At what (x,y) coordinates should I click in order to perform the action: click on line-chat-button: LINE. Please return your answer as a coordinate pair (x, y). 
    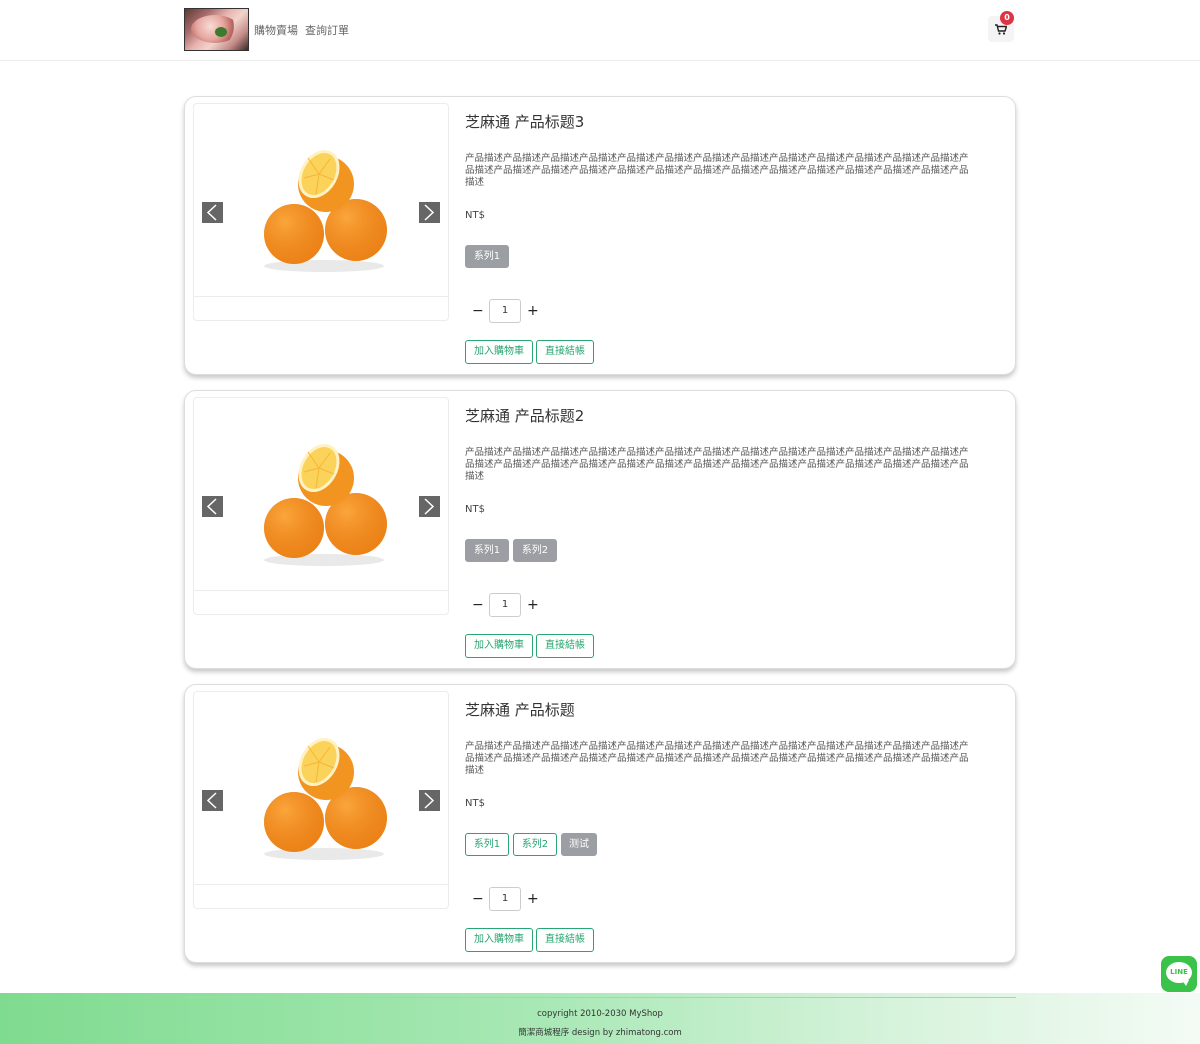
    Looking at the image, I should click on (1179, 974).